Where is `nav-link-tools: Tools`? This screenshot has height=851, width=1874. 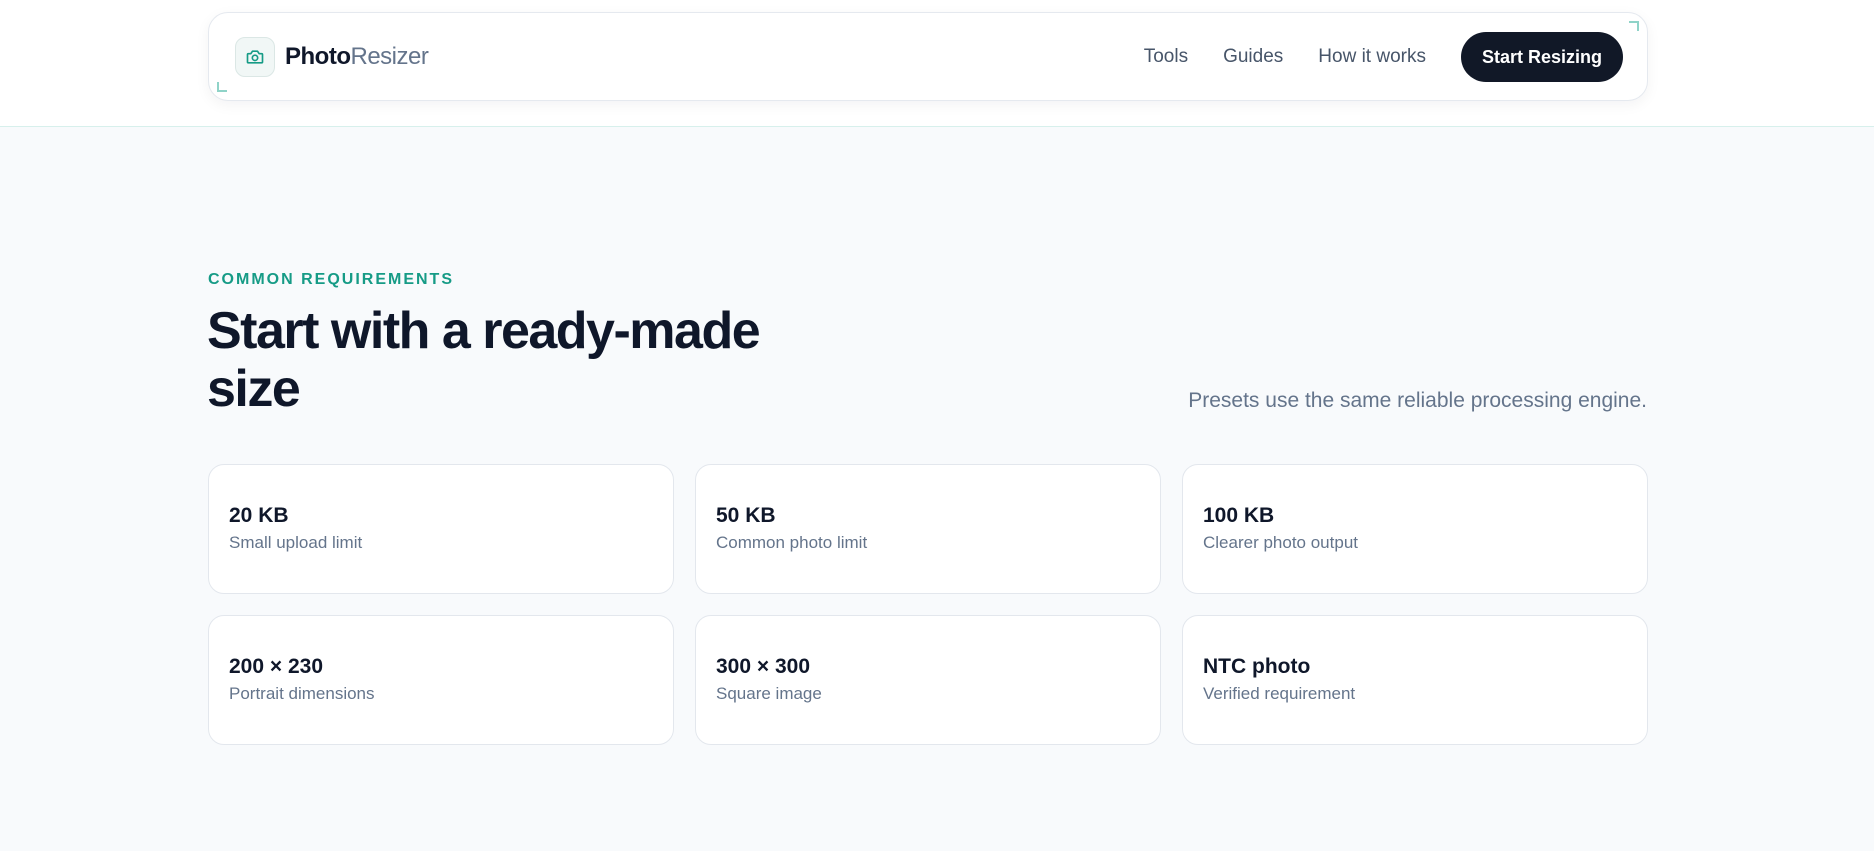 nav-link-tools: Tools is located at coordinates (1166, 57).